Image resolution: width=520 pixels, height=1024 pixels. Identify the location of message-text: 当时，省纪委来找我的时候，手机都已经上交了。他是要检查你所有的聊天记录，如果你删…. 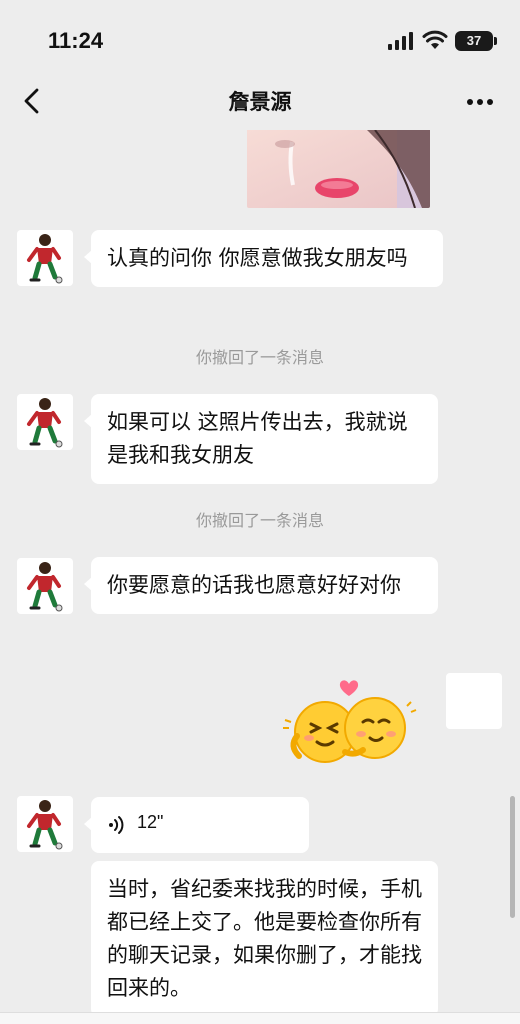
(264, 938).